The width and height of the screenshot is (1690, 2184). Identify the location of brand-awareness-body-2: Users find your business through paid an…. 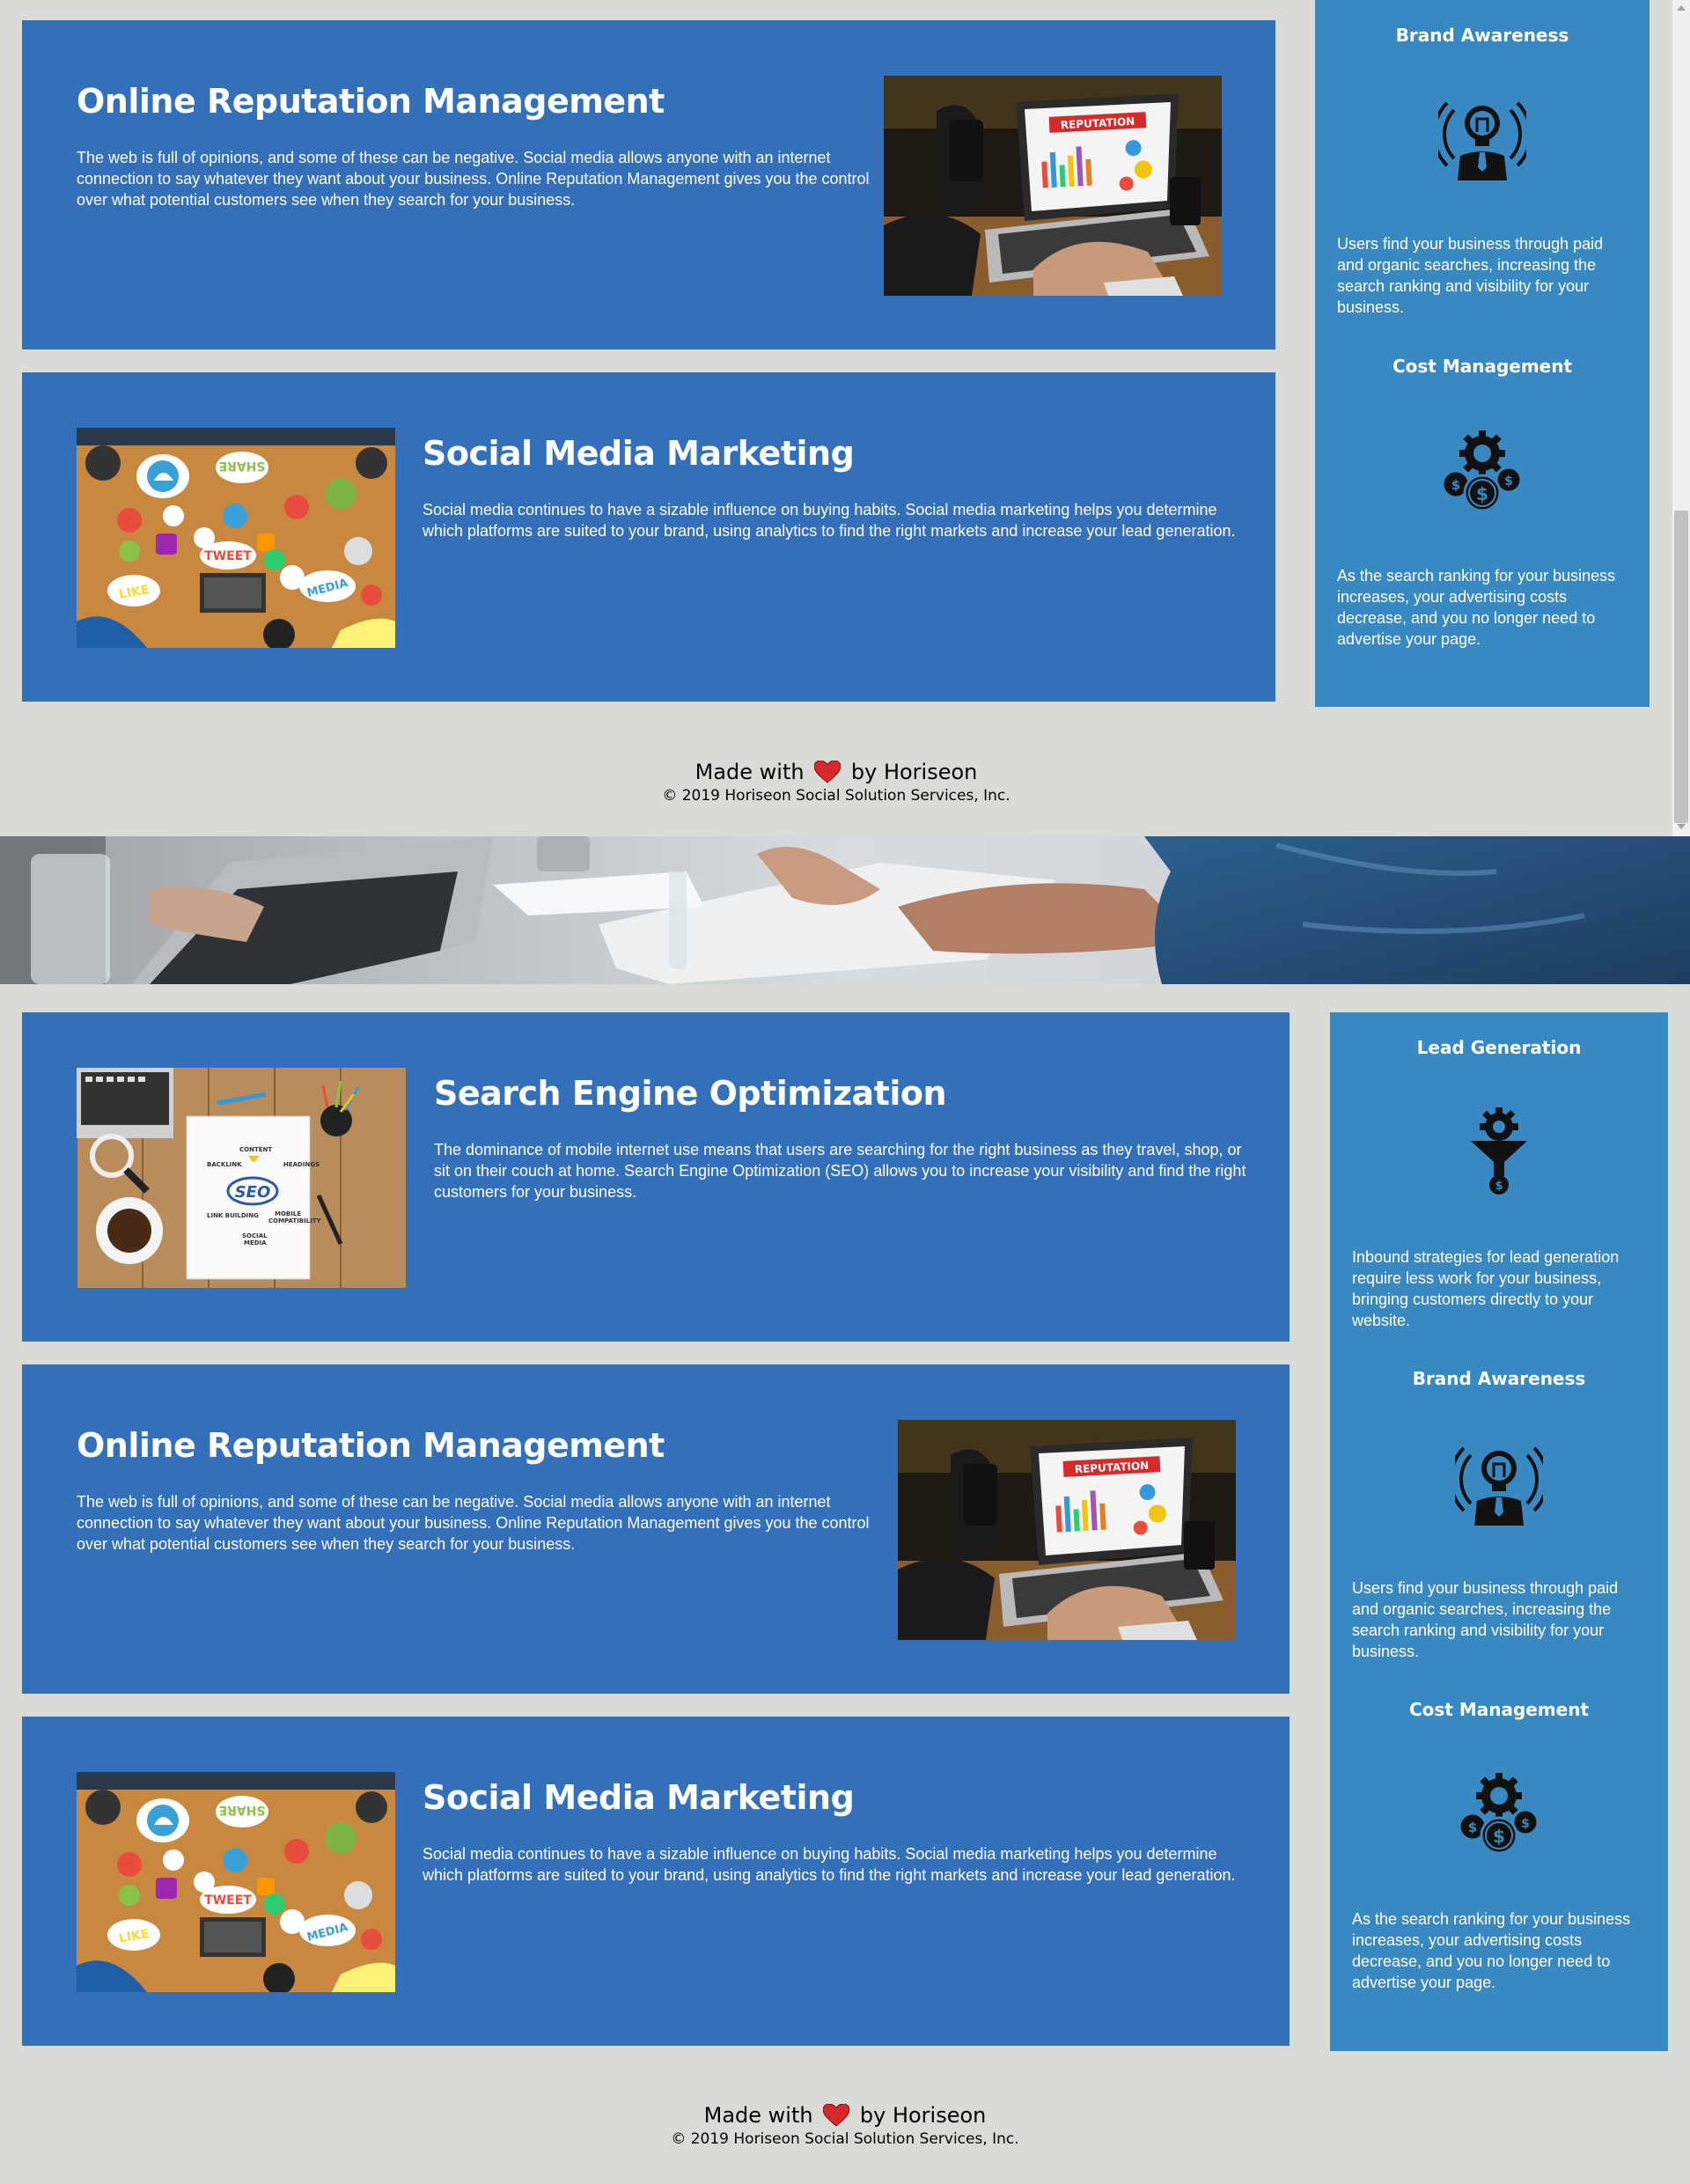
(1486, 1619).